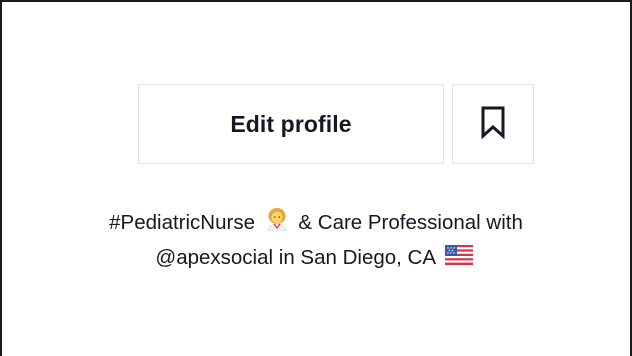 The image size is (632, 356). Describe the element at coordinates (277, 224) in the screenshot. I see `woman-health-worker-emoji-icon` at that location.